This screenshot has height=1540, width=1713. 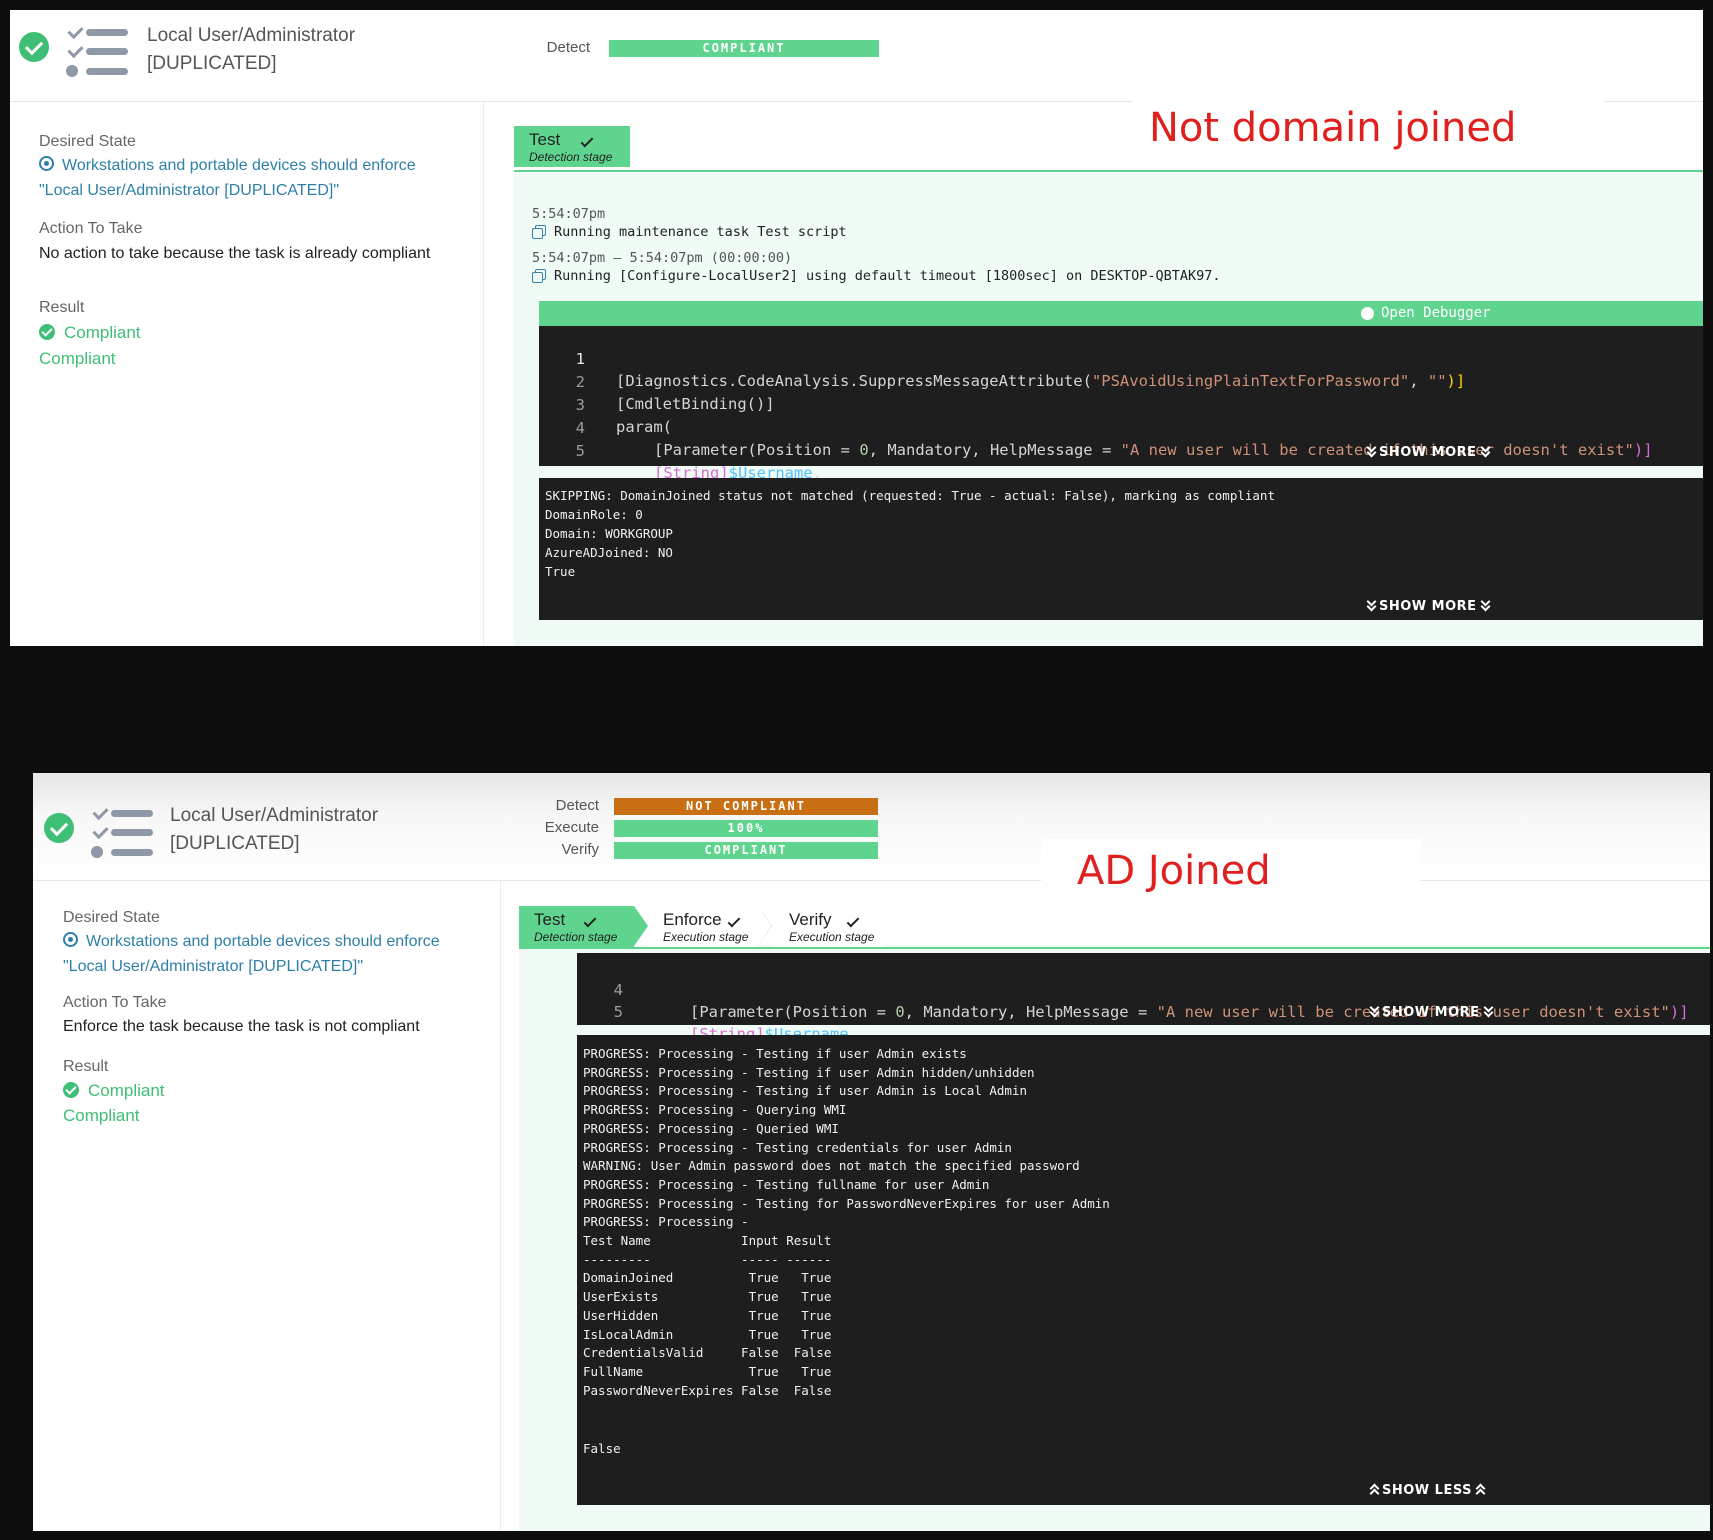 I want to click on log-message: Running maintenance task Test script, so click(x=689, y=232).